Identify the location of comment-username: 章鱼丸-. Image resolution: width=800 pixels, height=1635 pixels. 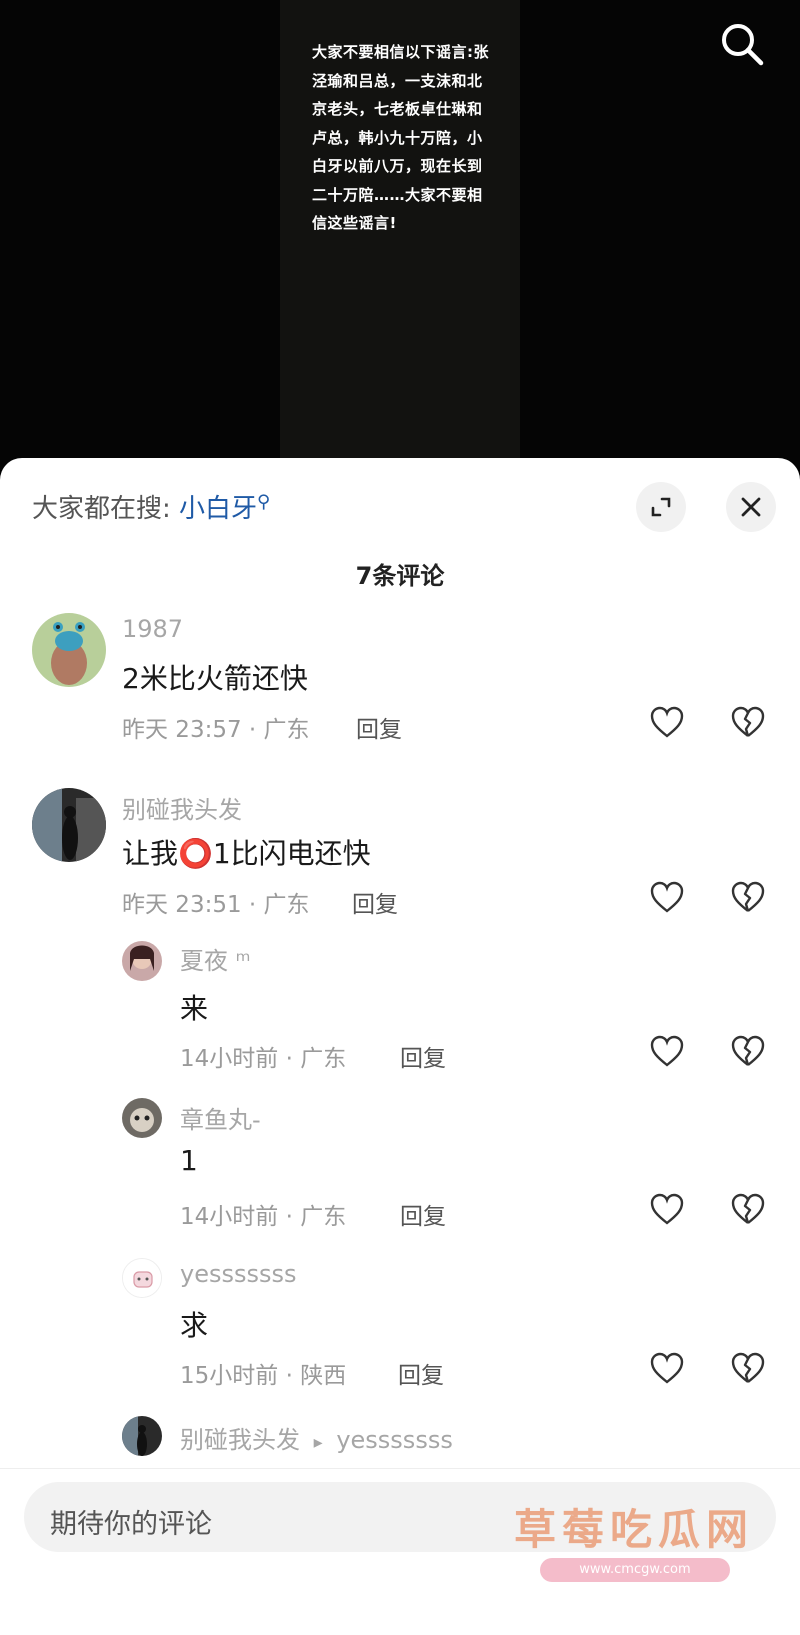
(220, 1117).